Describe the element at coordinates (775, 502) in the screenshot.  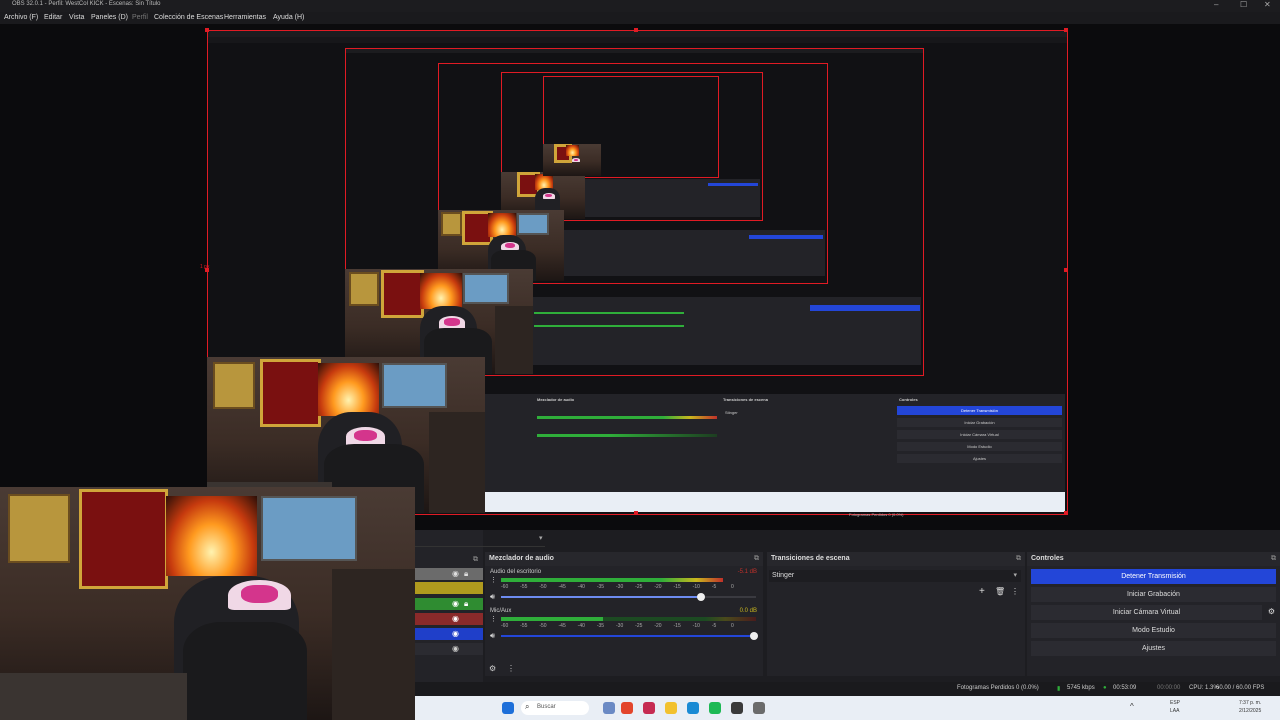
I see `nested-taskbar` at that location.